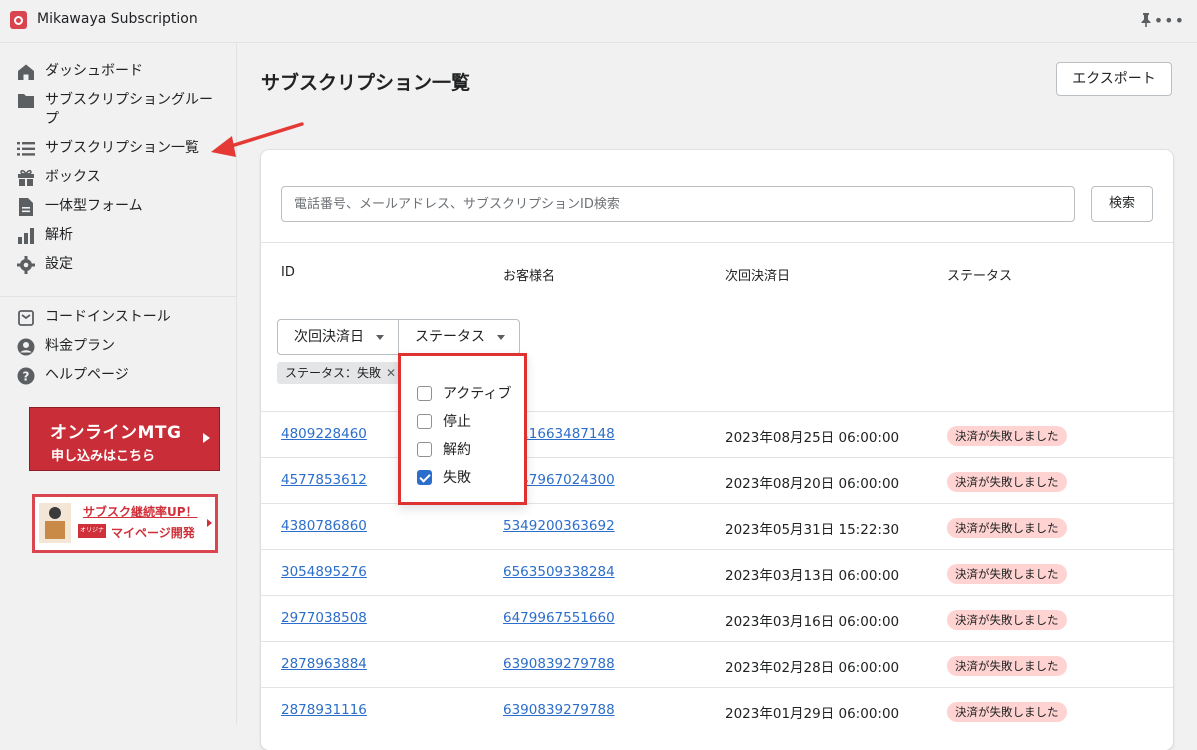 The image size is (1197, 750). What do you see at coordinates (324, 710) in the screenshot?
I see `subscription-id-link: 2878931116` at bounding box center [324, 710].